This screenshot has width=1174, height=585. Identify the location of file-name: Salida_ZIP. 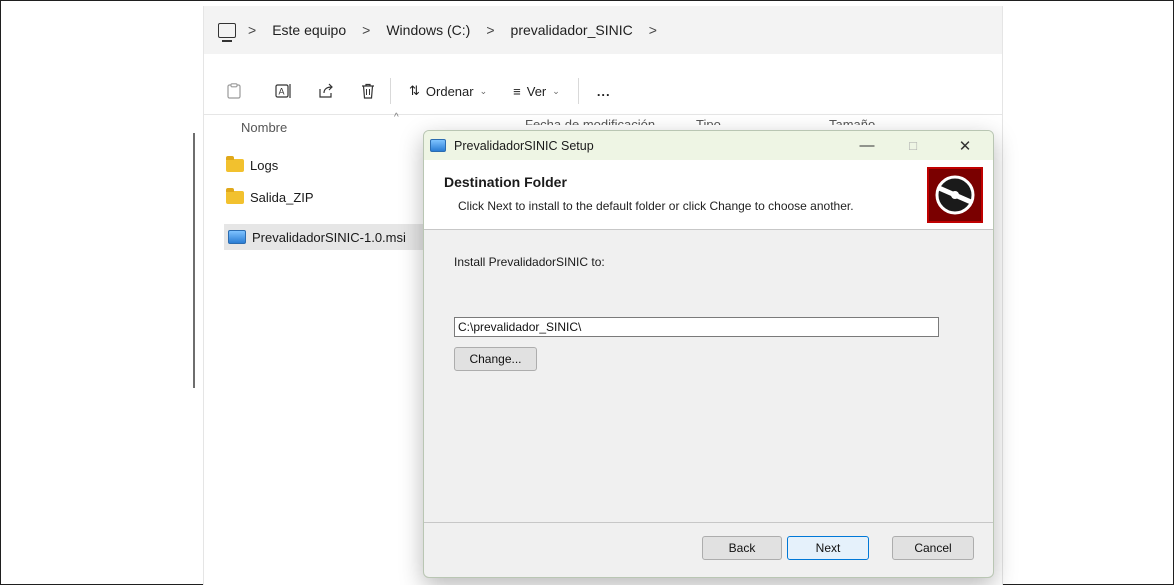
(282, 197).